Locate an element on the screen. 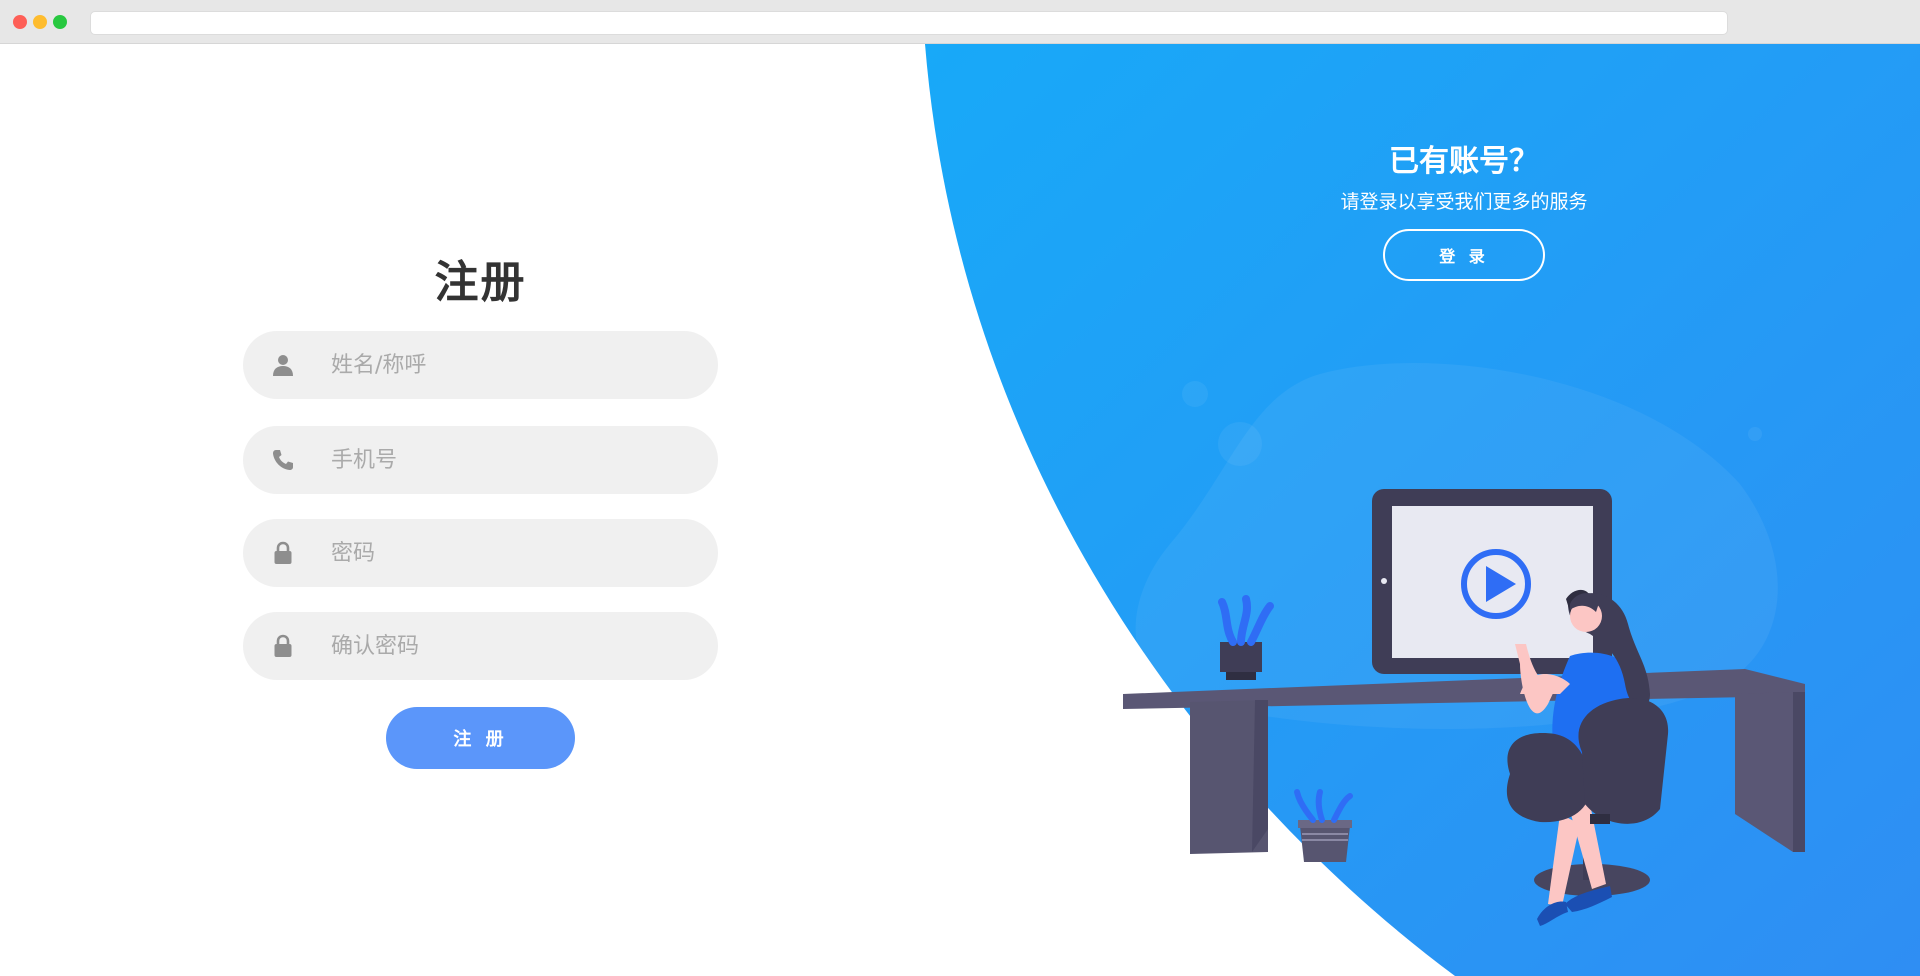 Image resolution: width=1920 pixels, height=976 pixels. address-bar is located at coordinates (909, 23).